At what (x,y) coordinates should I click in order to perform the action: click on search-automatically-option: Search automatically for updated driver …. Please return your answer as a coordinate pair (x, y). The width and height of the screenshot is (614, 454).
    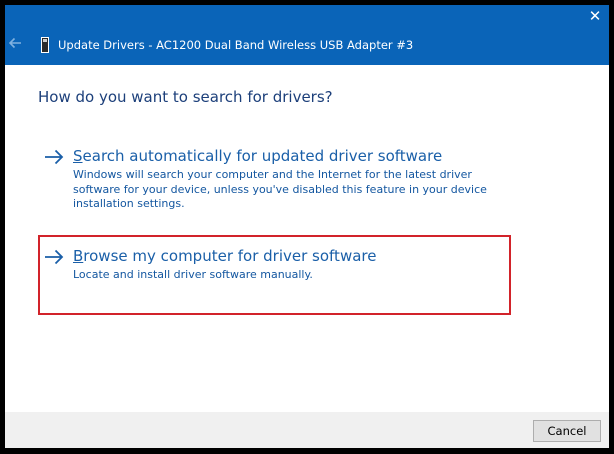
    Looking at the image, I should click on (278, 180).